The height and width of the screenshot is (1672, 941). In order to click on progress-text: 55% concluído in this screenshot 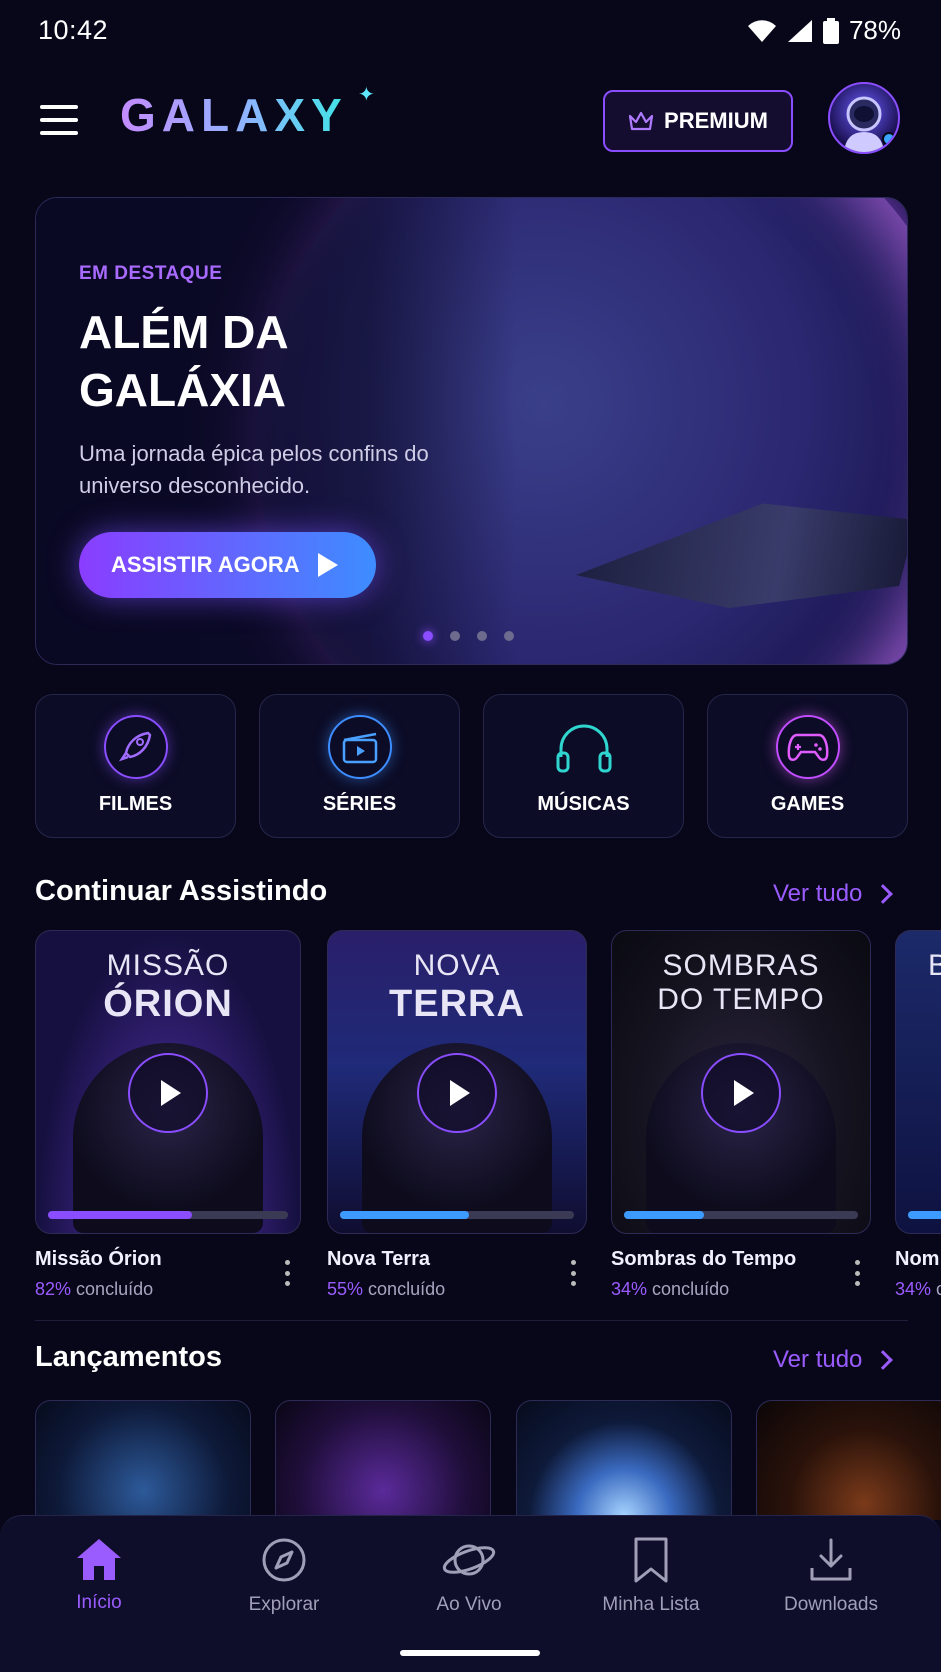, I will do `click(386, 1289)`.